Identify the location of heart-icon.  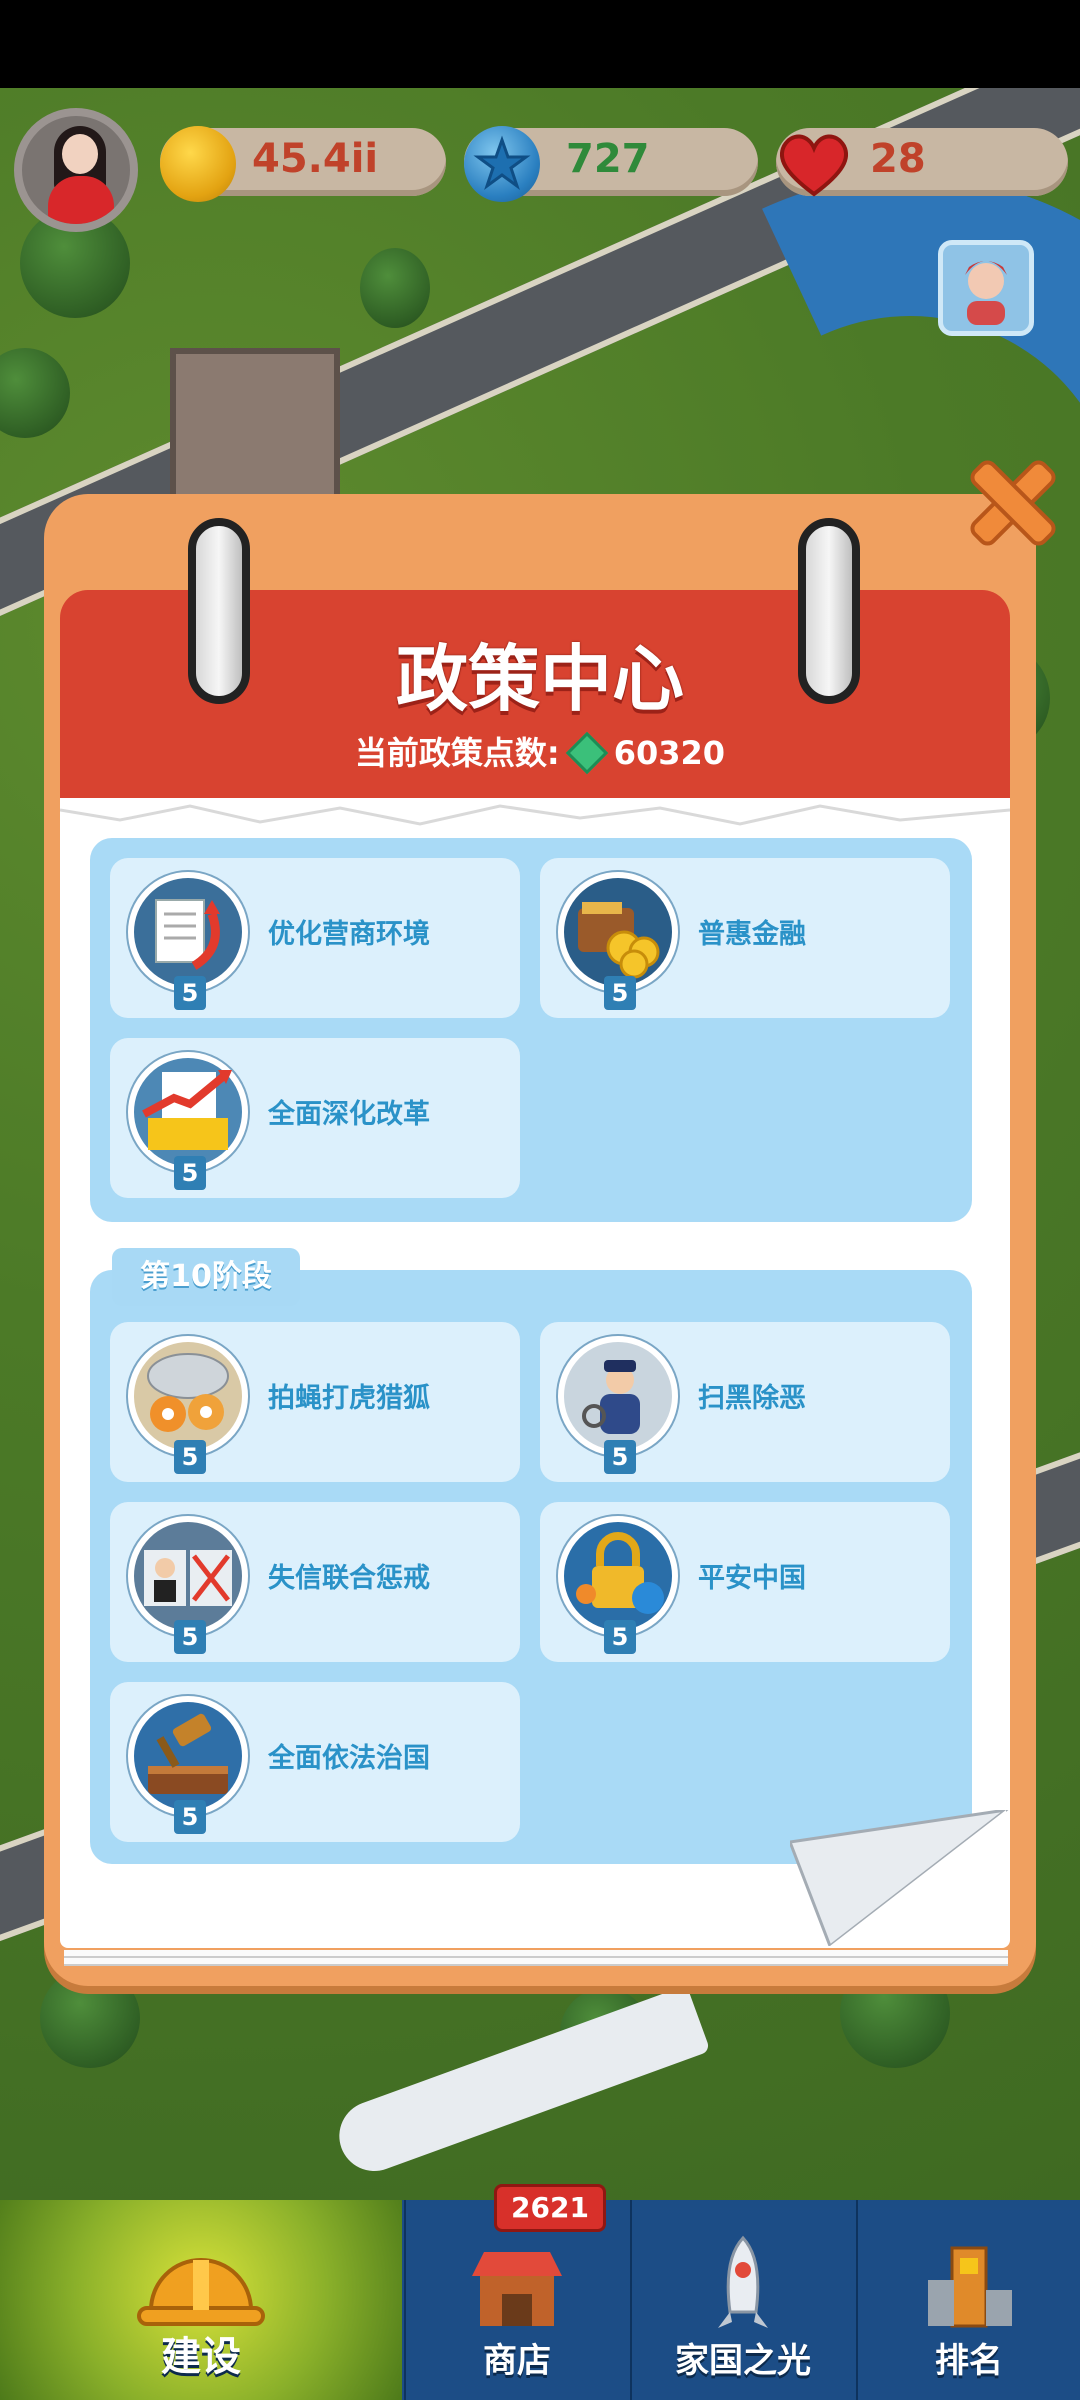
(812, 162).